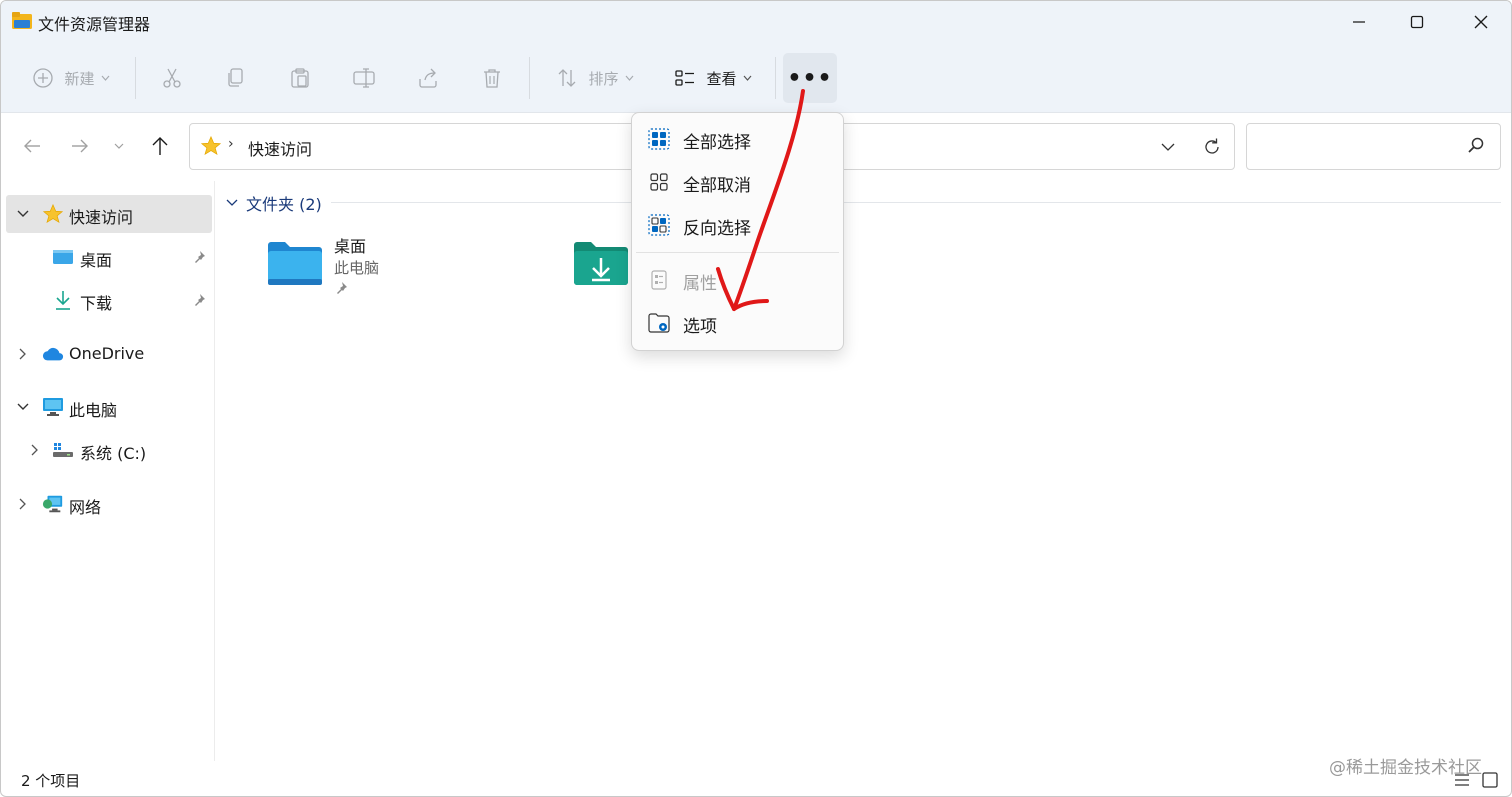  Describe the element at coordinates (93, 410) in the screenshot. I see `sidebar-item-label: 此电脑` at that location.